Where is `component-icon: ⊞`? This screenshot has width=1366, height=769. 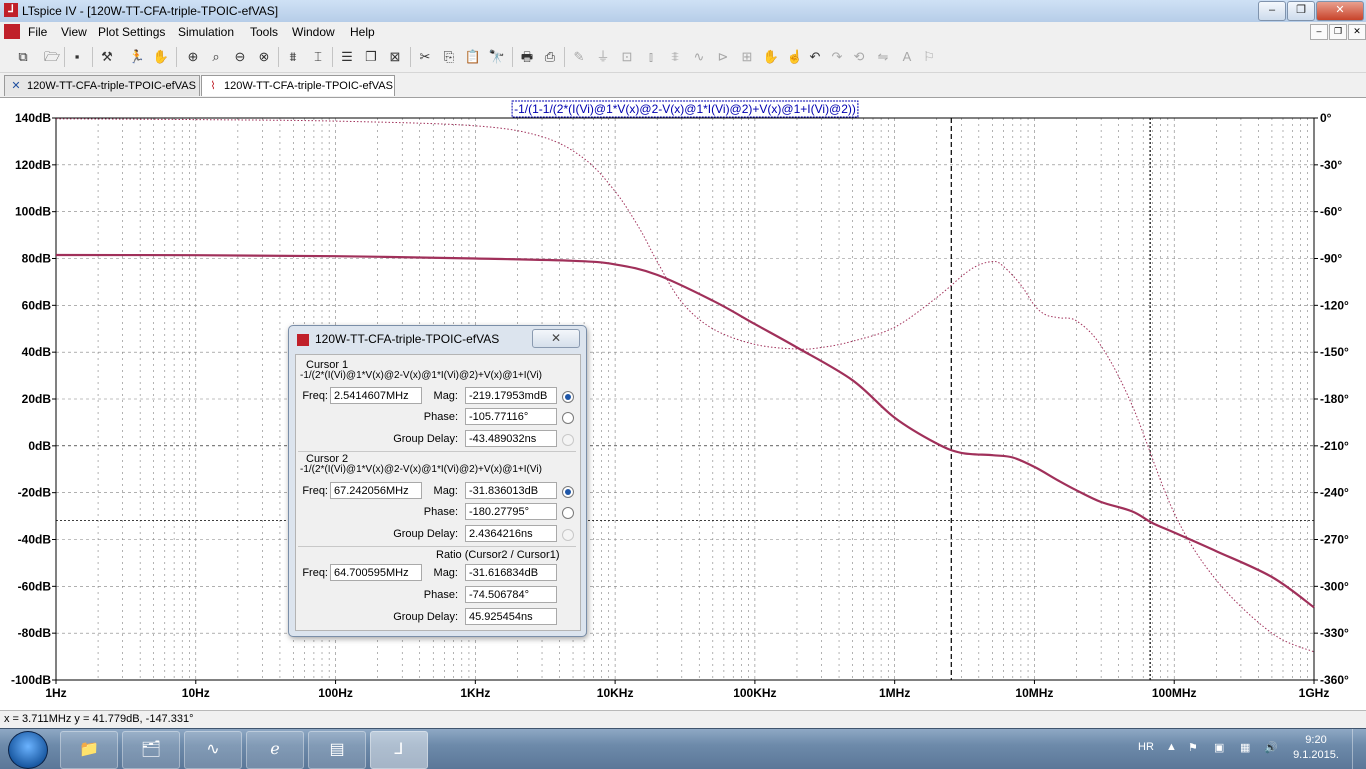
component-icon: ⊞ is located at coordinates (747, 57).